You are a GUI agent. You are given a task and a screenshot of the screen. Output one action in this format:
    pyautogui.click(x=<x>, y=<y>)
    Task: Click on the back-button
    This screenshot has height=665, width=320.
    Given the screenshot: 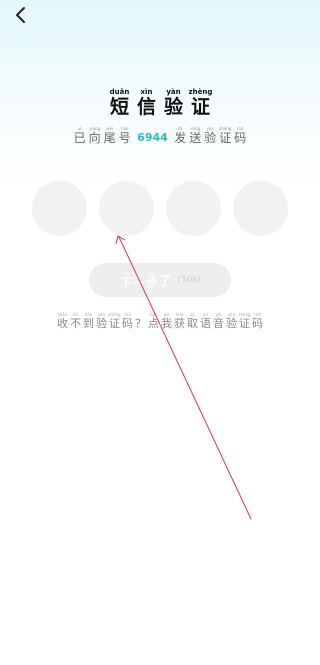 What is the action you would take?
    pyautogui.click(x=21, y=15)
    